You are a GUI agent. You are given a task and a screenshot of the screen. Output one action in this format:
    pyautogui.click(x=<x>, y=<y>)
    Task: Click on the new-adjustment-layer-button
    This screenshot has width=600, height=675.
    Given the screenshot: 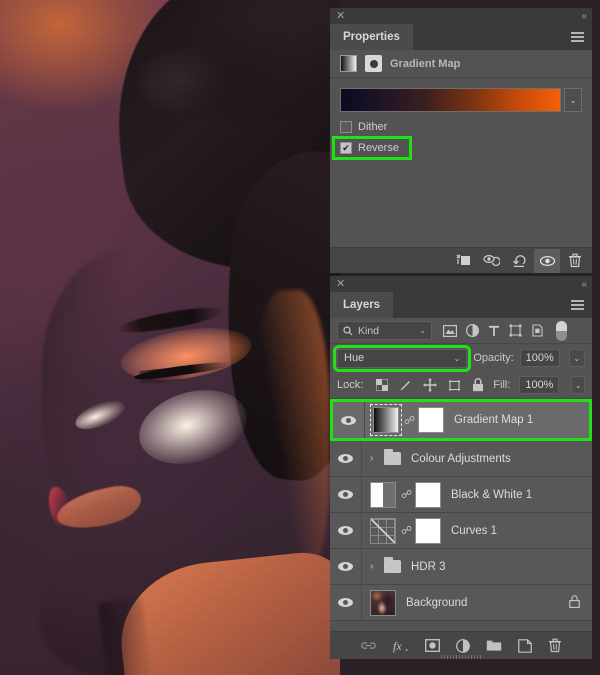 What is the action you would take?
    pyautogui.click(x=463, y=645)
    